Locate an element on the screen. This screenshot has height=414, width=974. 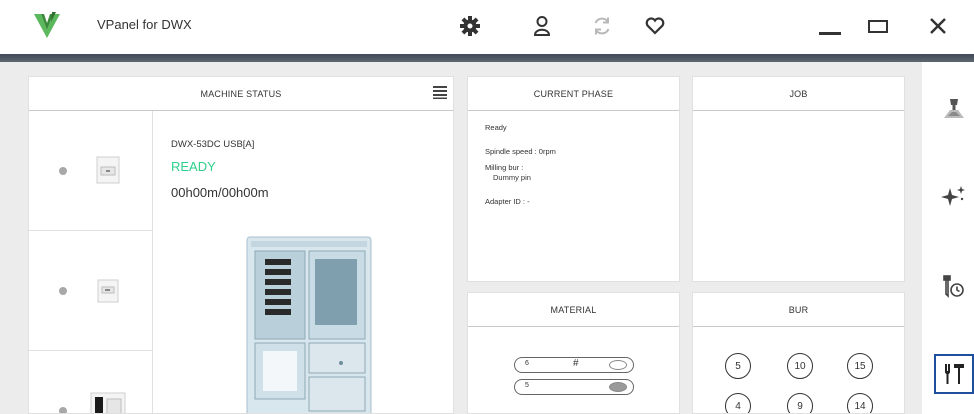
material-slot-symbol: # is located at coordinates (576, 363).